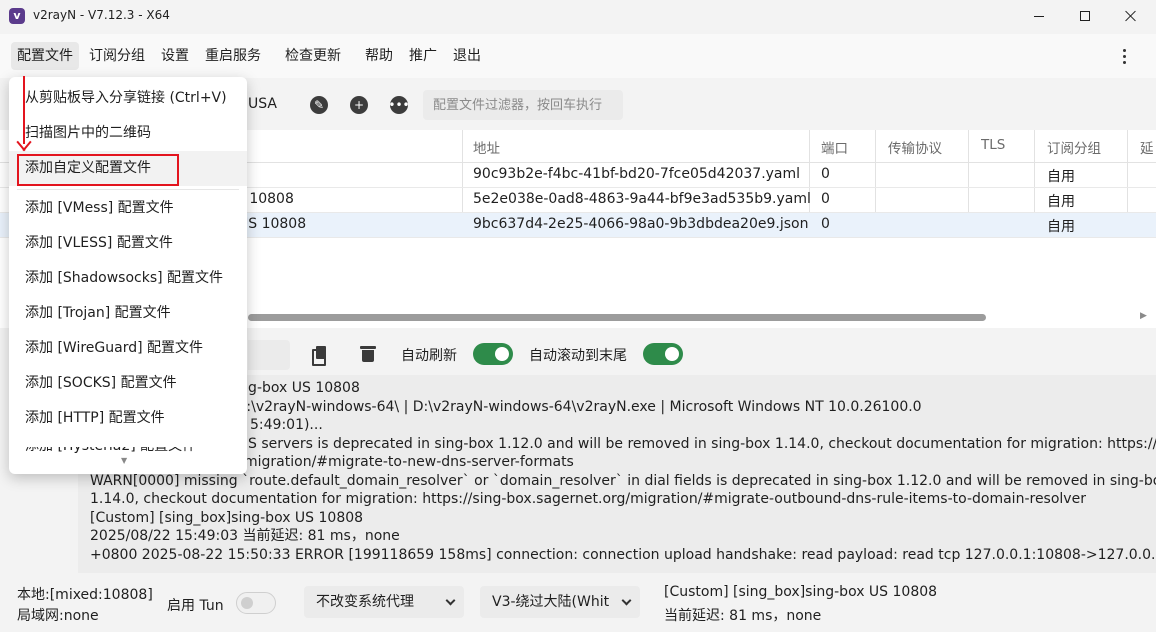 The image size is (1156, 632). I want to click on title-bar: v v2rayN - V7.12.3 - X64, so click(578, 16).